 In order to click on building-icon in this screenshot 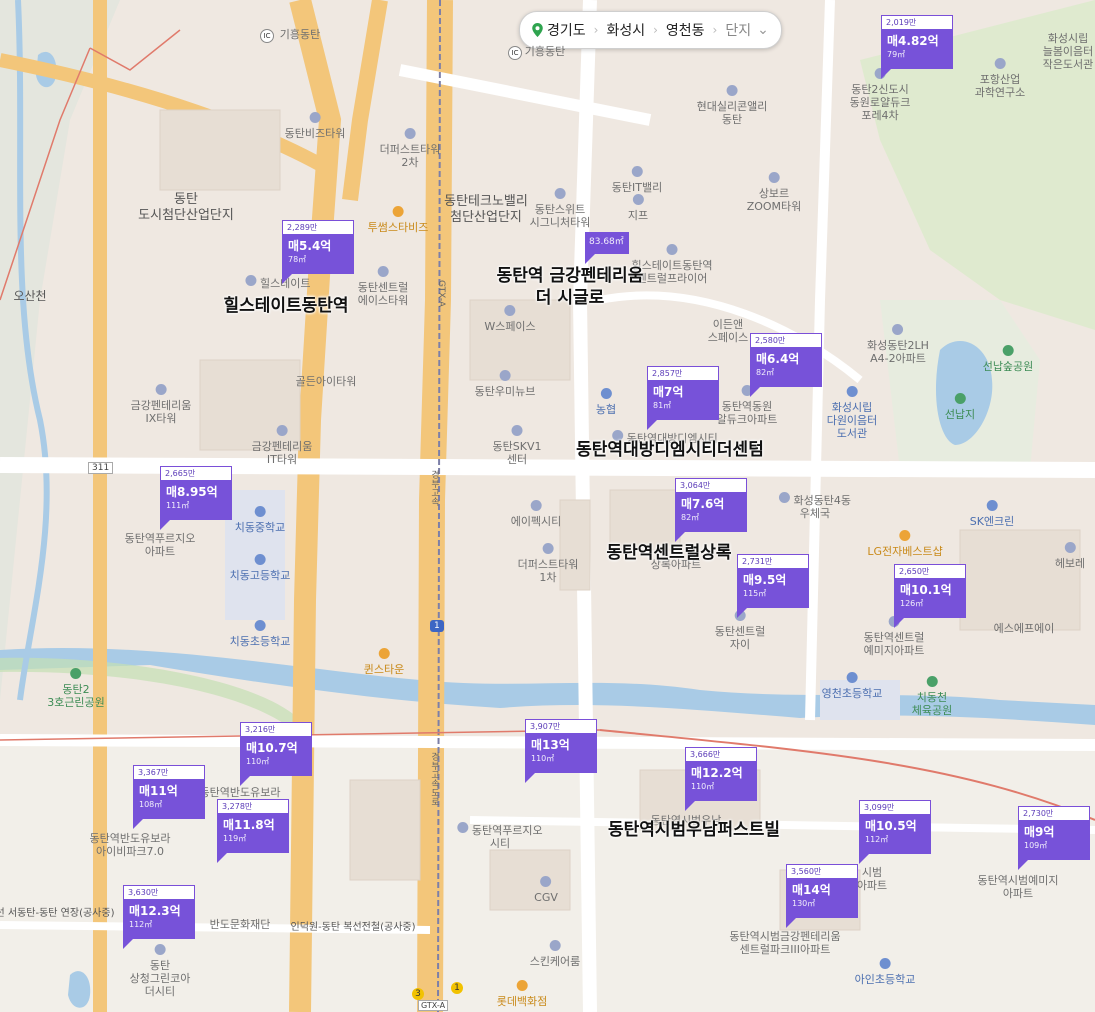, I will do `click(555, 945)`.